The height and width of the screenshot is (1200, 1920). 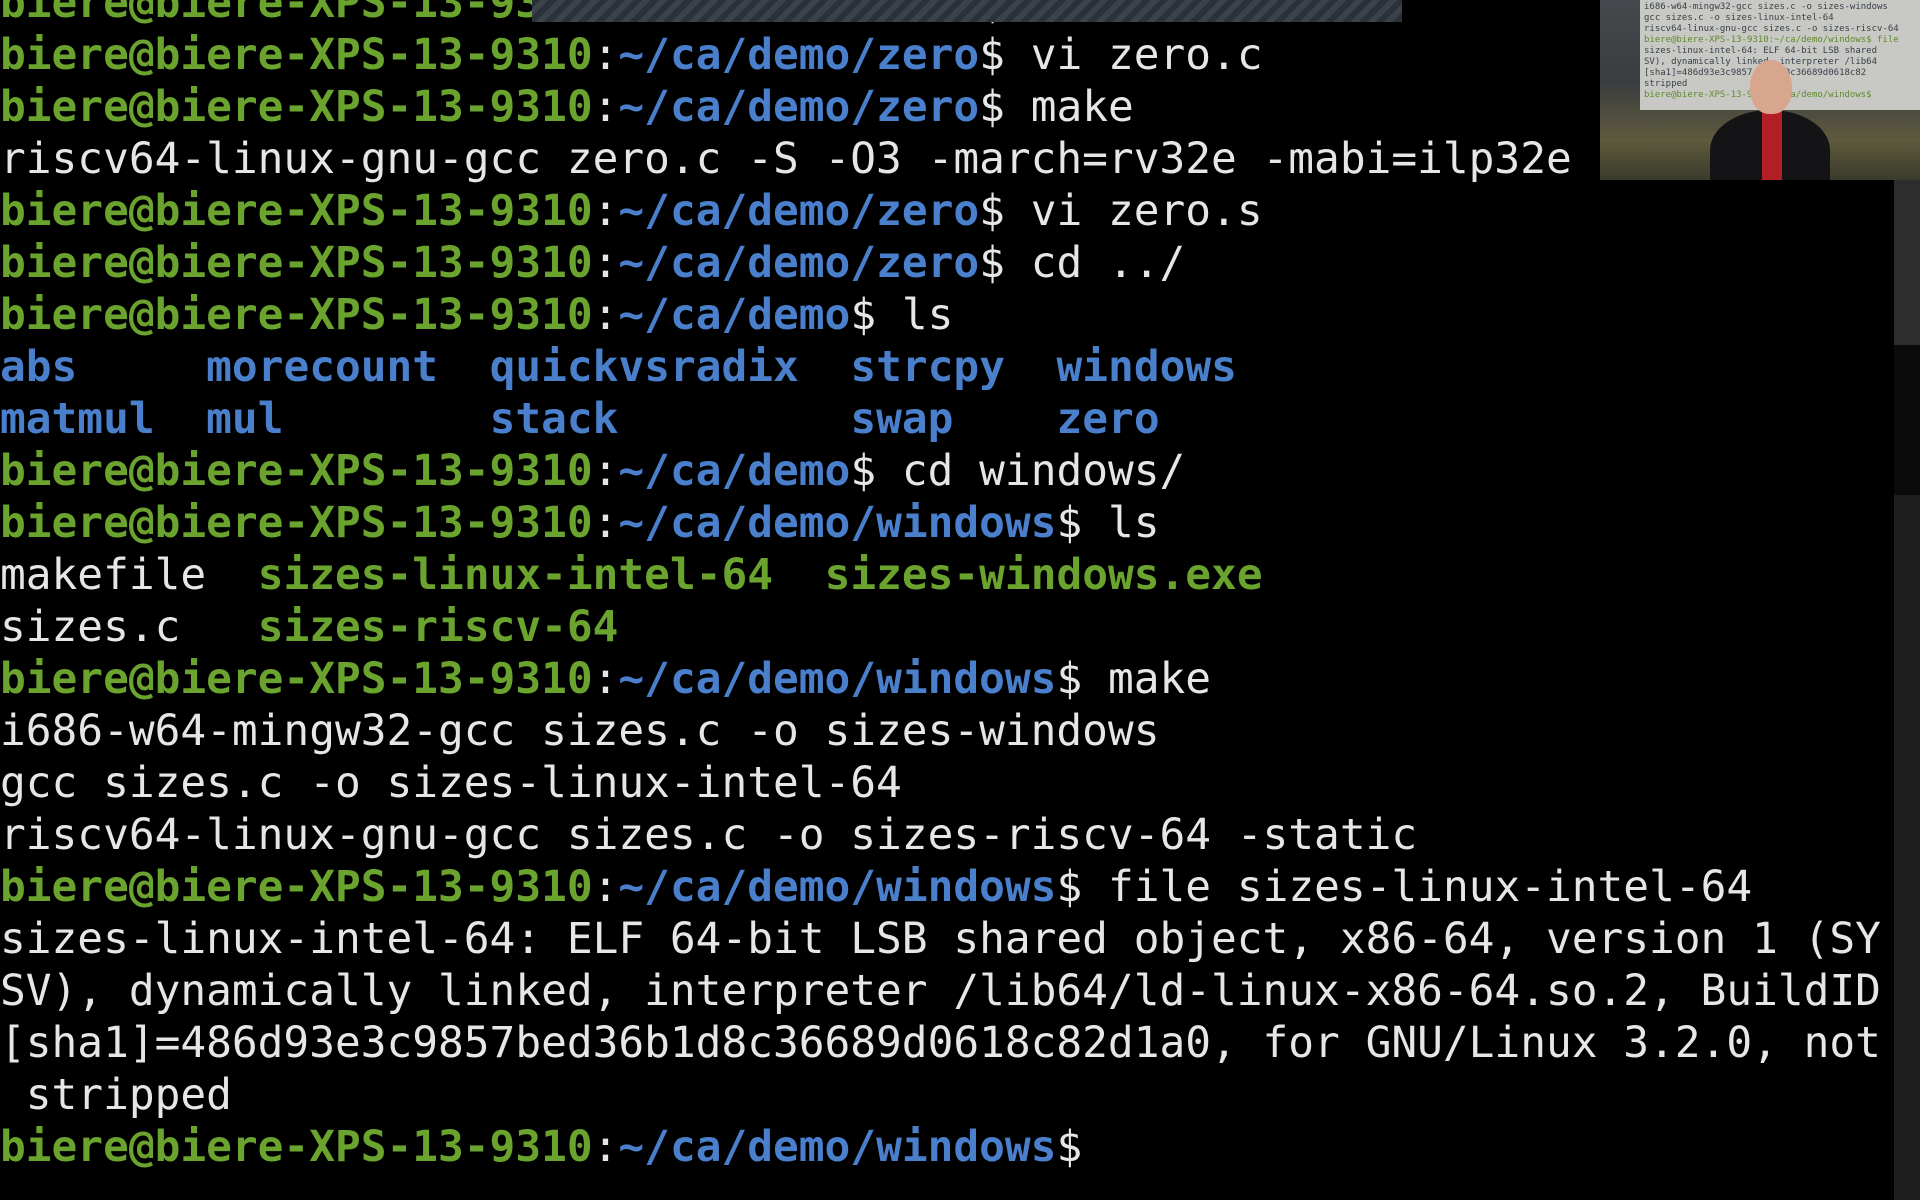 What do you see at coordinates (554, 419) in the screenshot?
I see `directory-entry: stack` at bounding box center [554, 419].